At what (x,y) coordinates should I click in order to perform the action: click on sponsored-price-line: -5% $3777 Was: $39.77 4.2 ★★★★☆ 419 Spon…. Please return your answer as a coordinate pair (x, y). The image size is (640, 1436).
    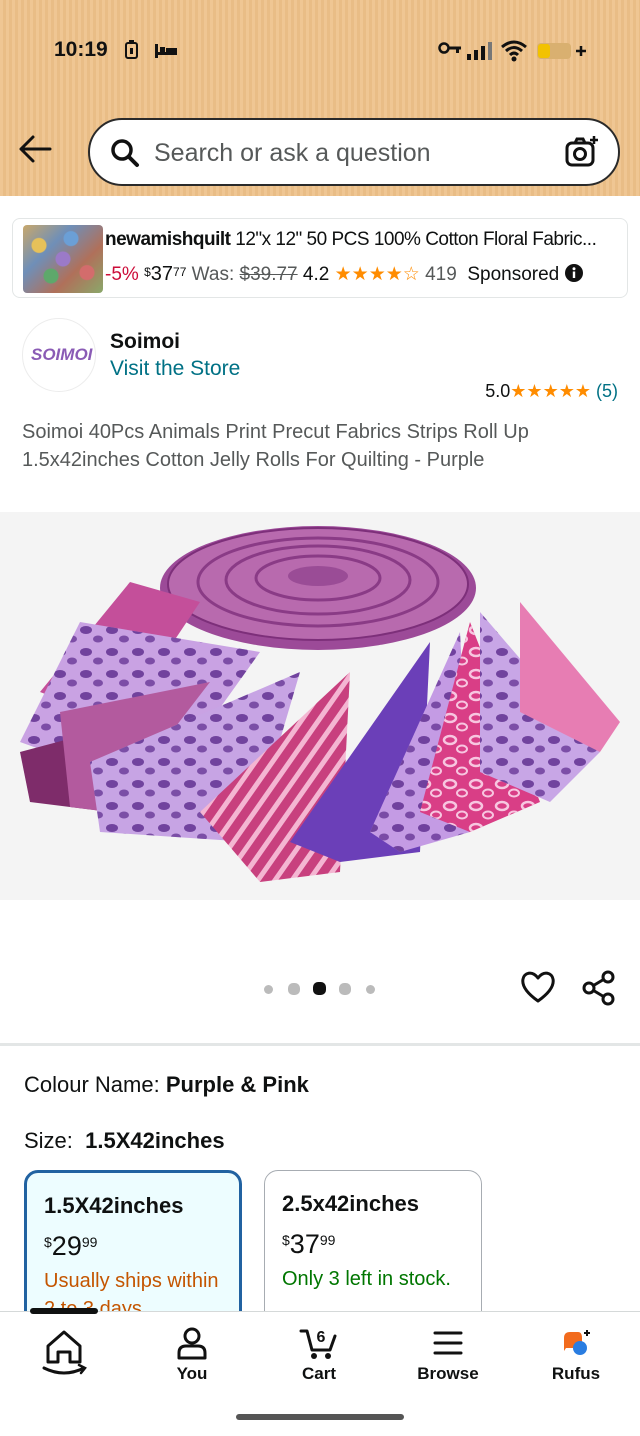
    Looking at the image, I should click on (344, 274).